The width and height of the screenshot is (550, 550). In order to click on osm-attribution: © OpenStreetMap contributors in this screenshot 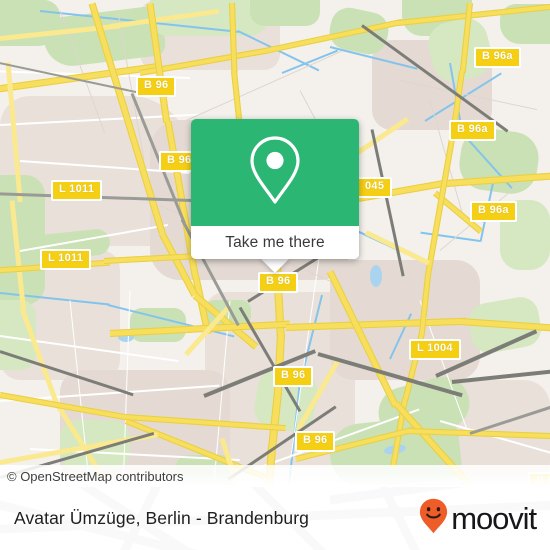, I will do `click(275, 476)`.